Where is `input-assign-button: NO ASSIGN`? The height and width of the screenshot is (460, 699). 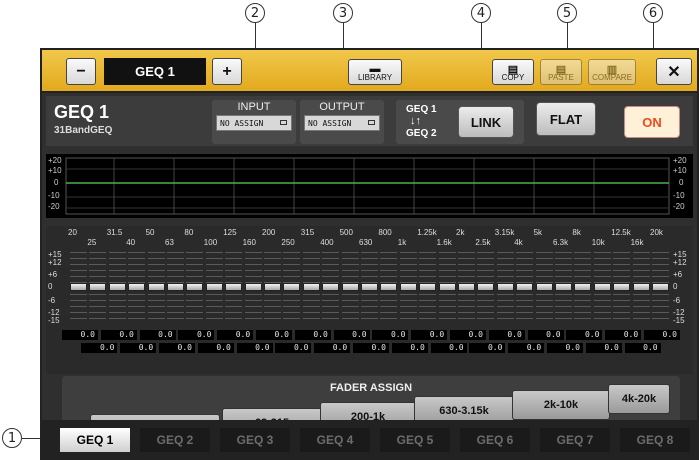 input-assign-button: NO ASSIGN is located at coordinates (254, 123).